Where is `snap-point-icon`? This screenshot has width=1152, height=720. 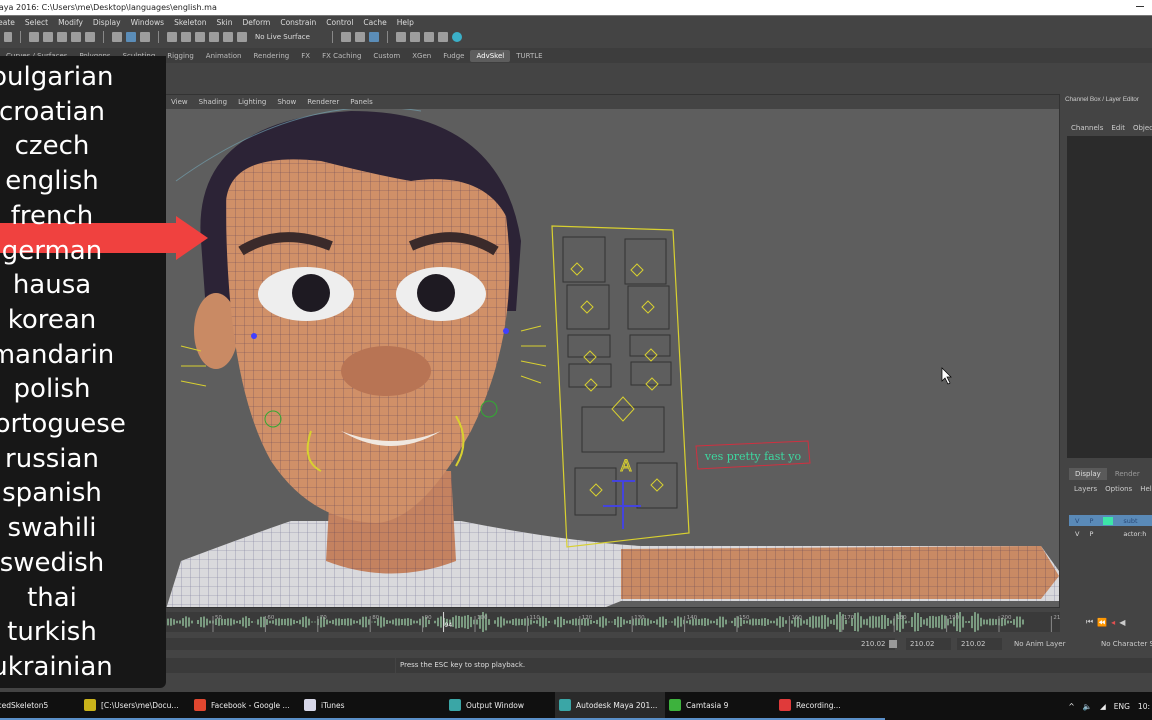
snap-point-icon is located at coordinates (200, 37).